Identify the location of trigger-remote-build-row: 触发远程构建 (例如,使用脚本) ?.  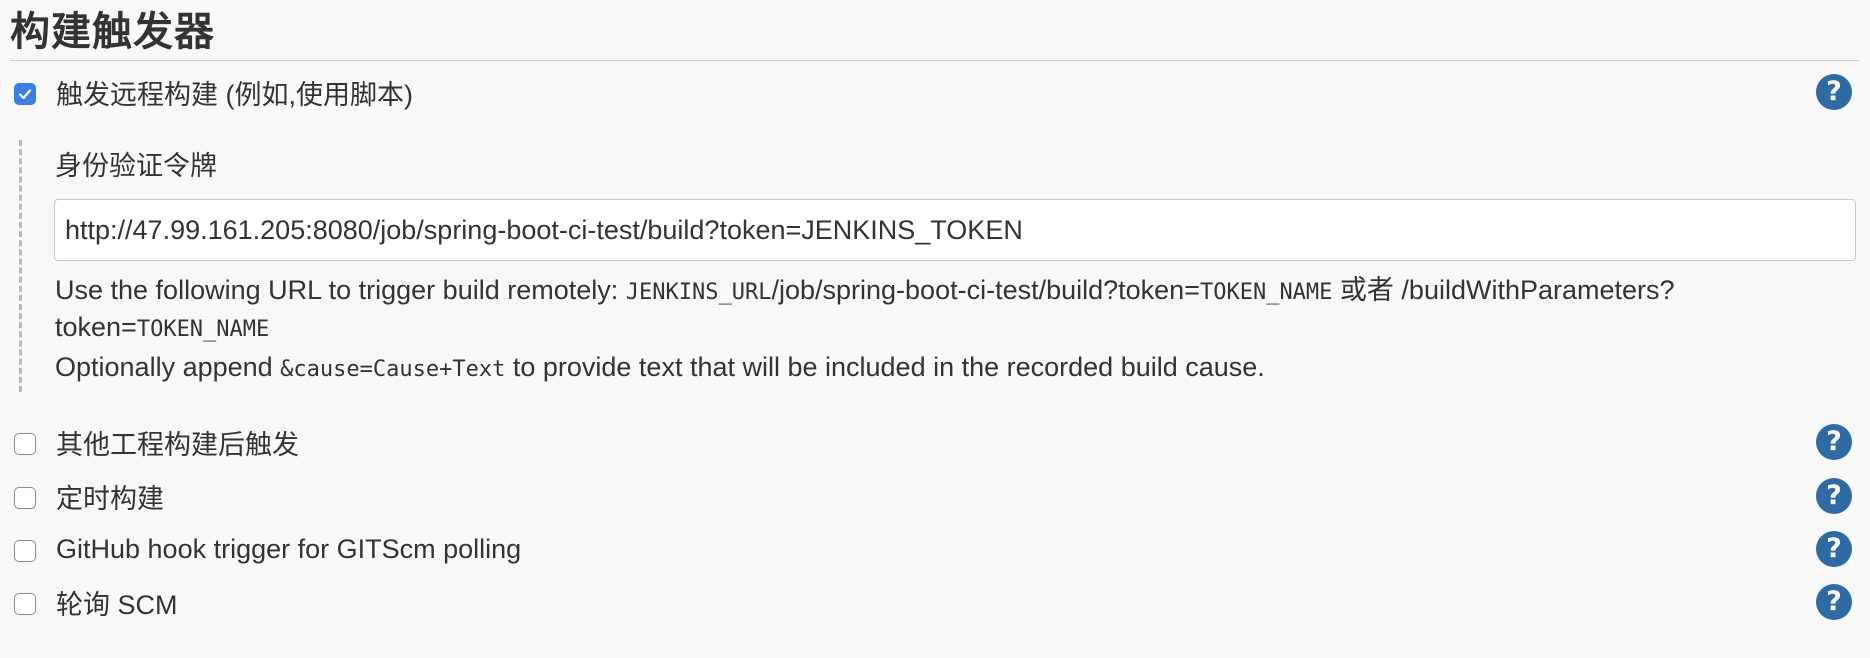
(935, 92).